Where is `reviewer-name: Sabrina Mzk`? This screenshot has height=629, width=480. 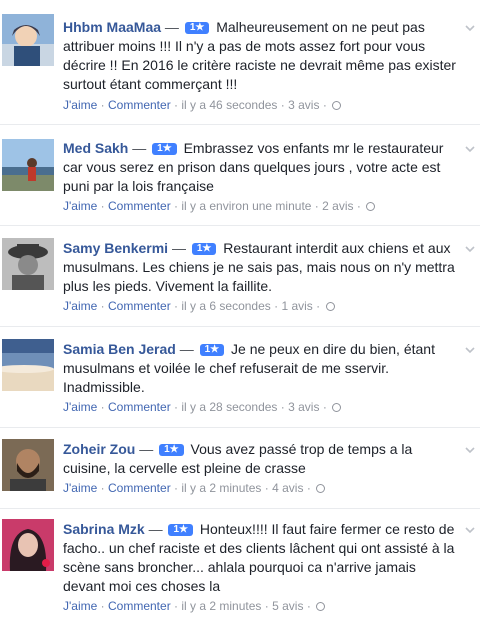
reviewer-name: Sabrina Mzk is located at coordinates (104, 529).